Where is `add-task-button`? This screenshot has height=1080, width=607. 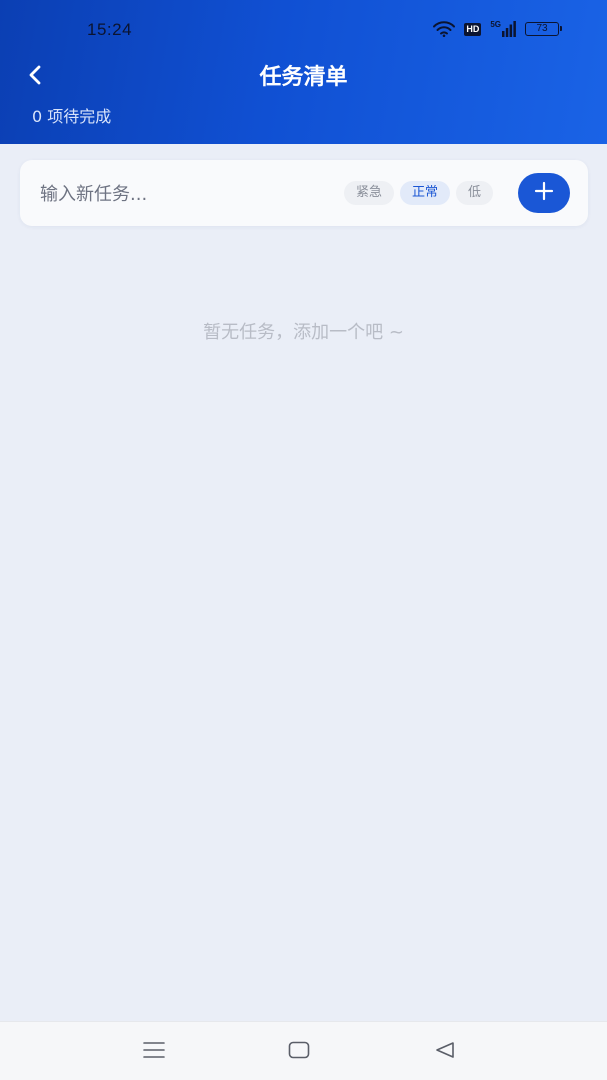 add-task-button is located at coordinates (544, 193).